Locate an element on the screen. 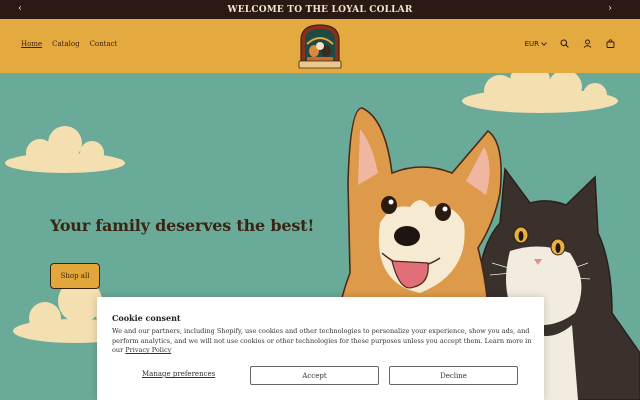 Image resolution: width=640 pixels, height=400 pixels. nav-contact: Contact is located at coordinates (104, 44).